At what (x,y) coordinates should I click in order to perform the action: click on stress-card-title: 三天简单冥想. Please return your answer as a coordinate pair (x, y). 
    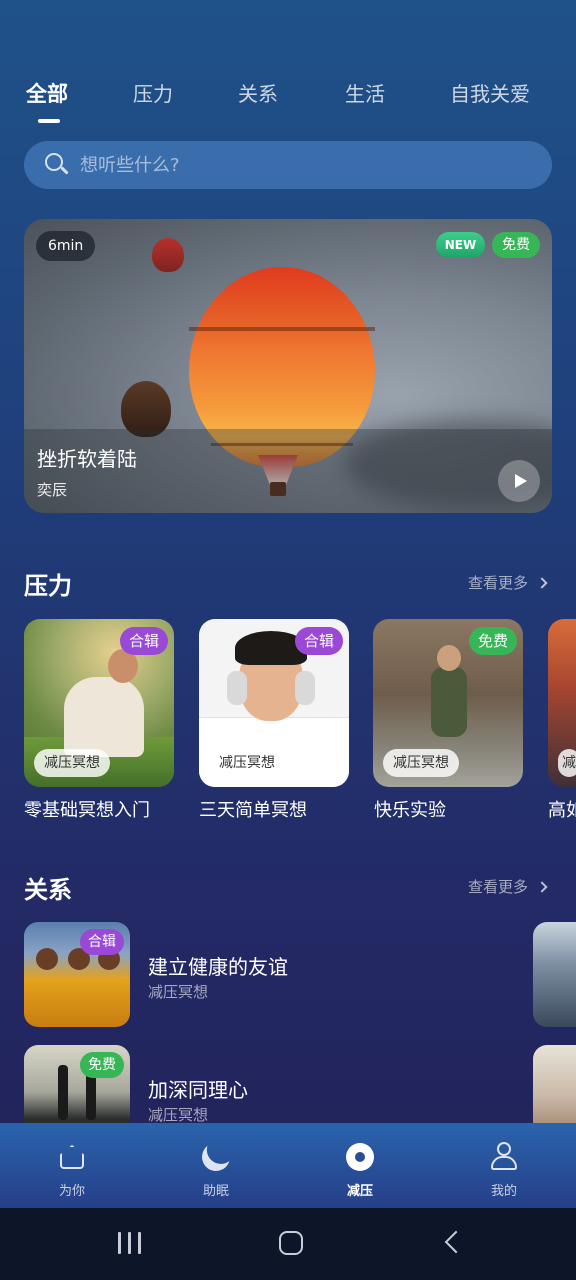
    Looking at the image, I should click on (253, 809).